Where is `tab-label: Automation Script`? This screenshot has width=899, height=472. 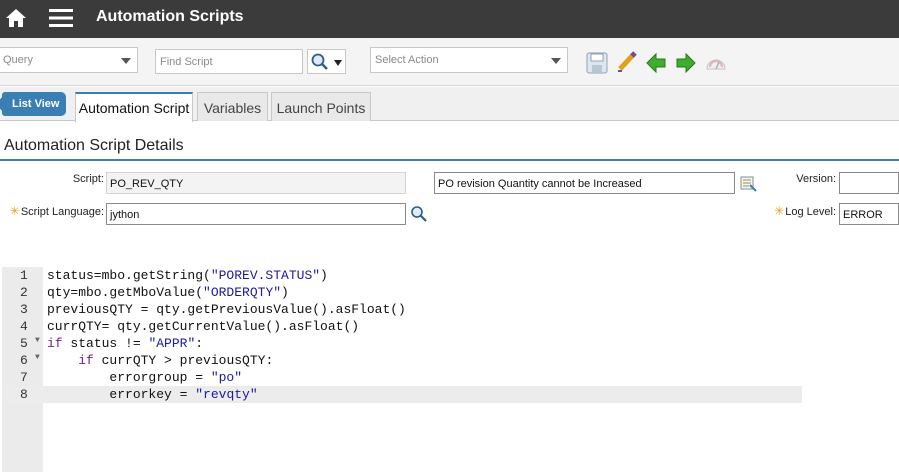
tab-label: Automation Script is located at coordinates (134, 108).